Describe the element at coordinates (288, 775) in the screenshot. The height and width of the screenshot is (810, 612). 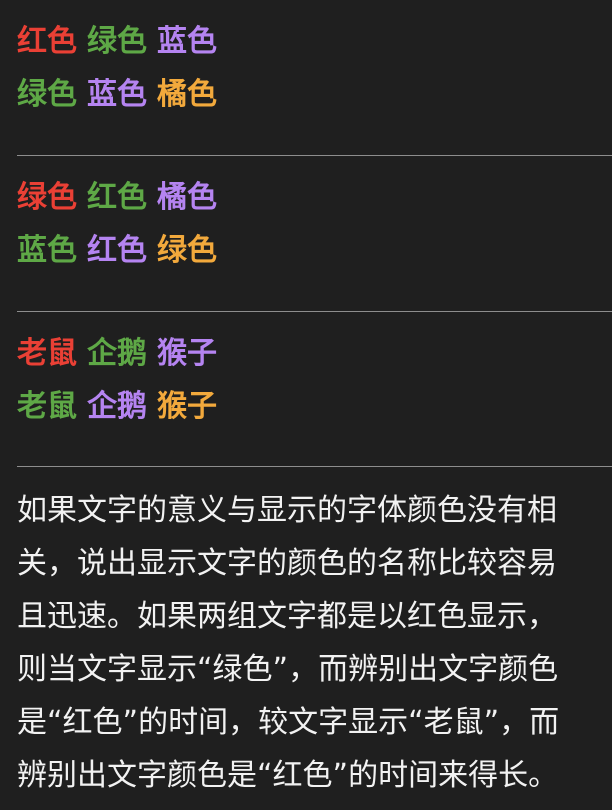
I see `paragraph-line: 辨别出文字颜色是“红色”的时间来得长。` at that location.